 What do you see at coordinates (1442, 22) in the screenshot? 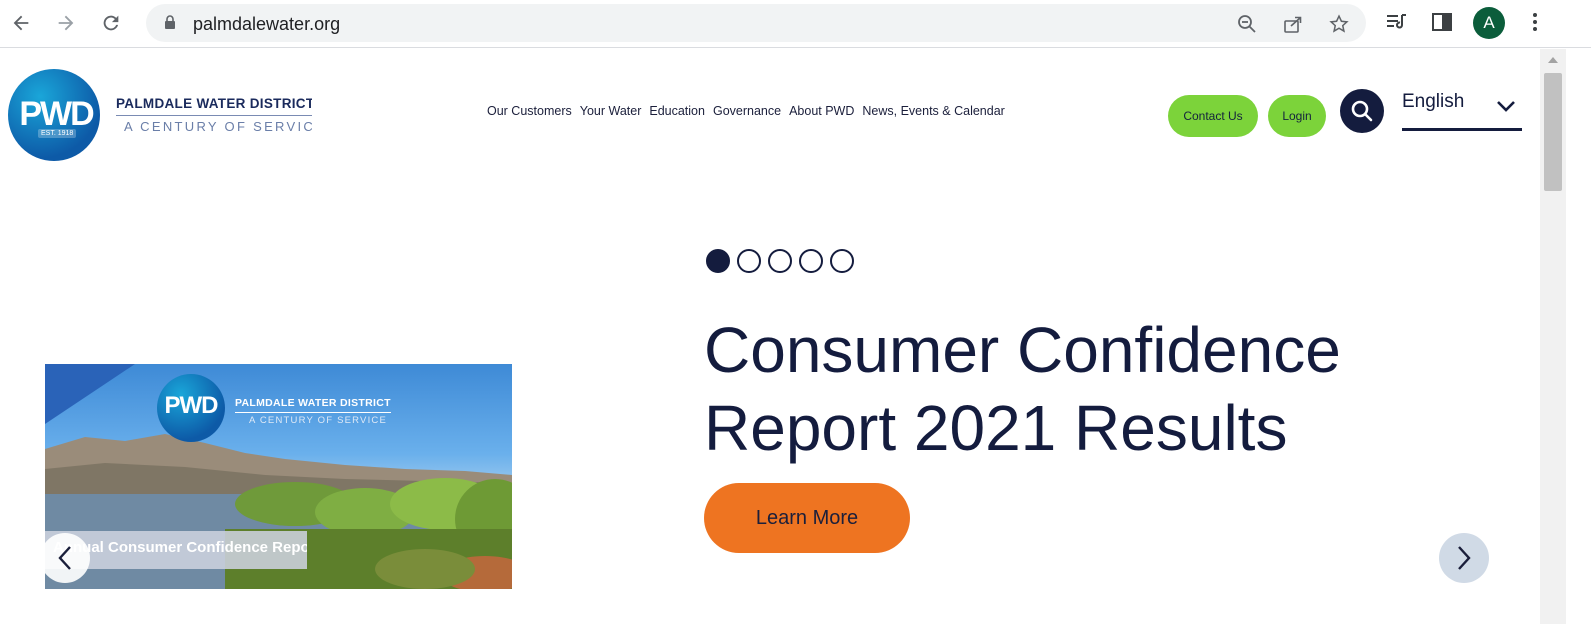
I see `side-panel-icon` at bounding box center [1442, 22].